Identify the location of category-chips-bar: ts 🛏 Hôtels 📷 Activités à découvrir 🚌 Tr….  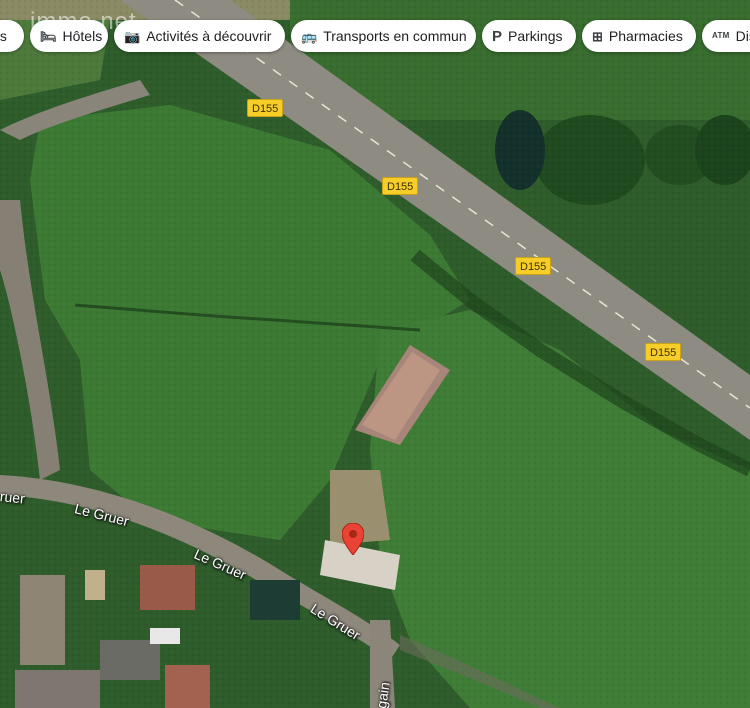
(375, 36).